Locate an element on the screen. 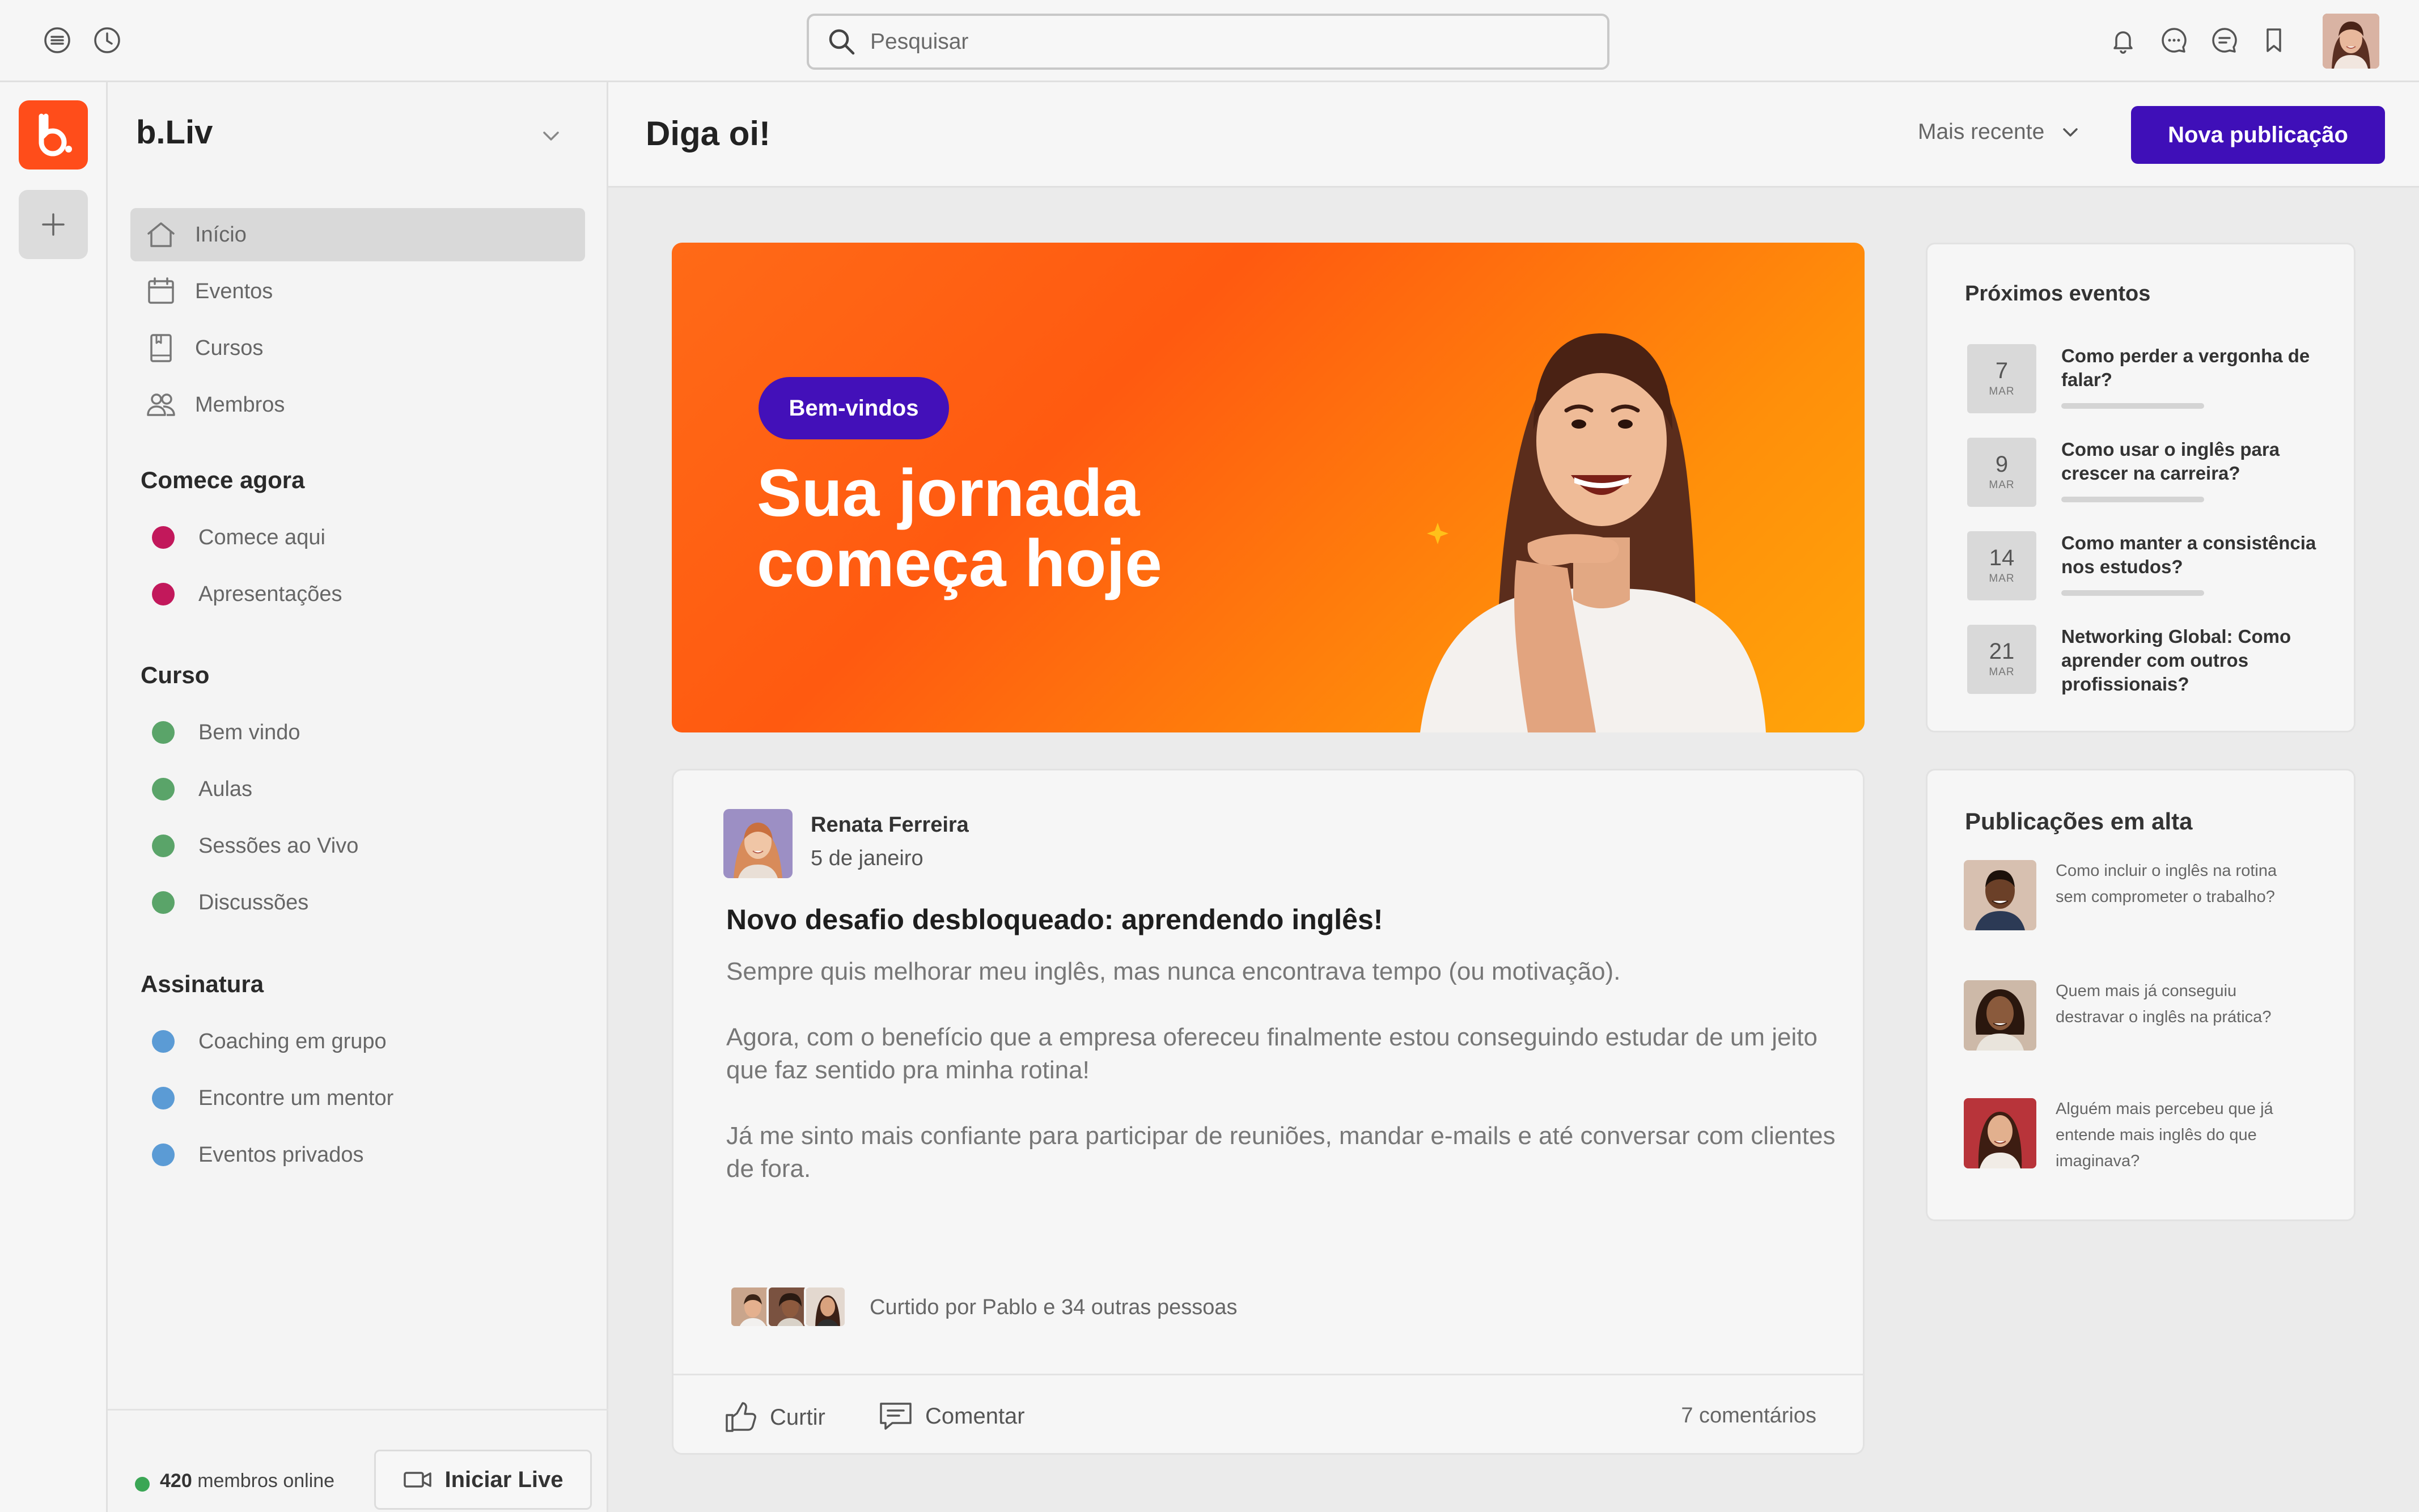 This screenshot has width=2419, height=1512. event-item: 7 MAR Como perder a vergonha de falar? is located at coordinates (2154, 381).